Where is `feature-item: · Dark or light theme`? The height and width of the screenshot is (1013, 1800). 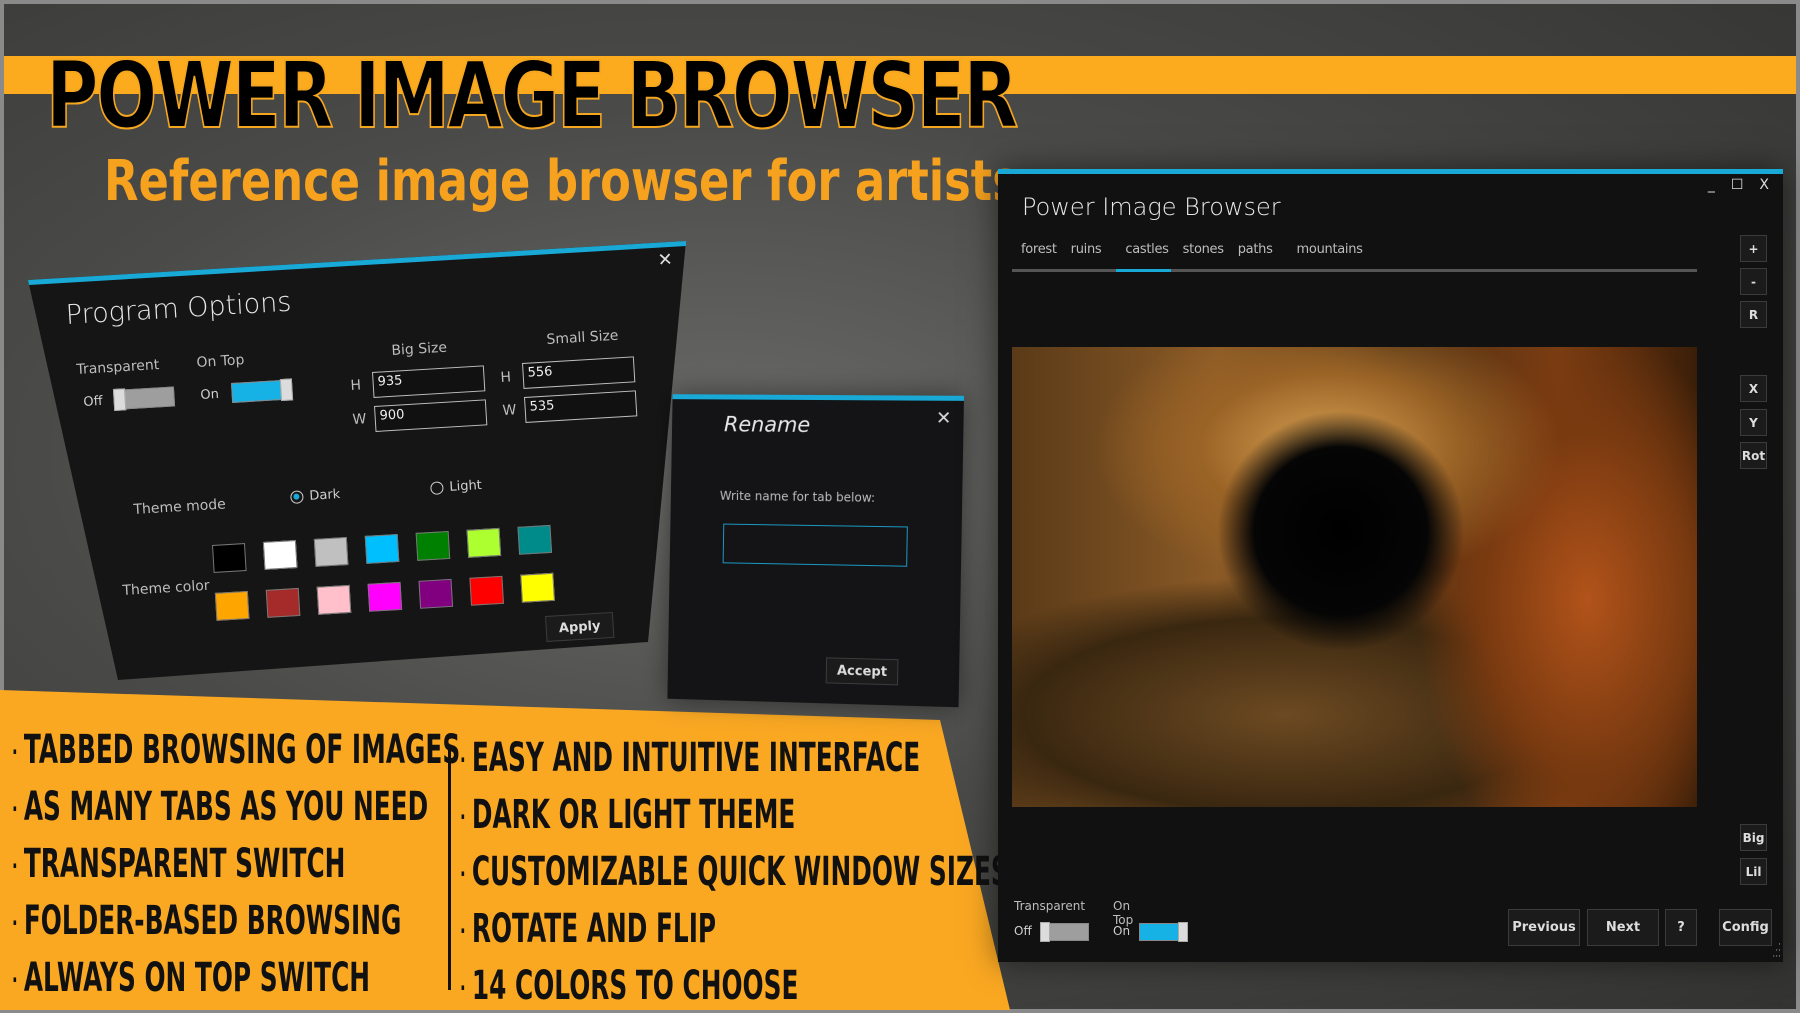
feature-item: · Dark or light theme is located at coordinates (628, 815).